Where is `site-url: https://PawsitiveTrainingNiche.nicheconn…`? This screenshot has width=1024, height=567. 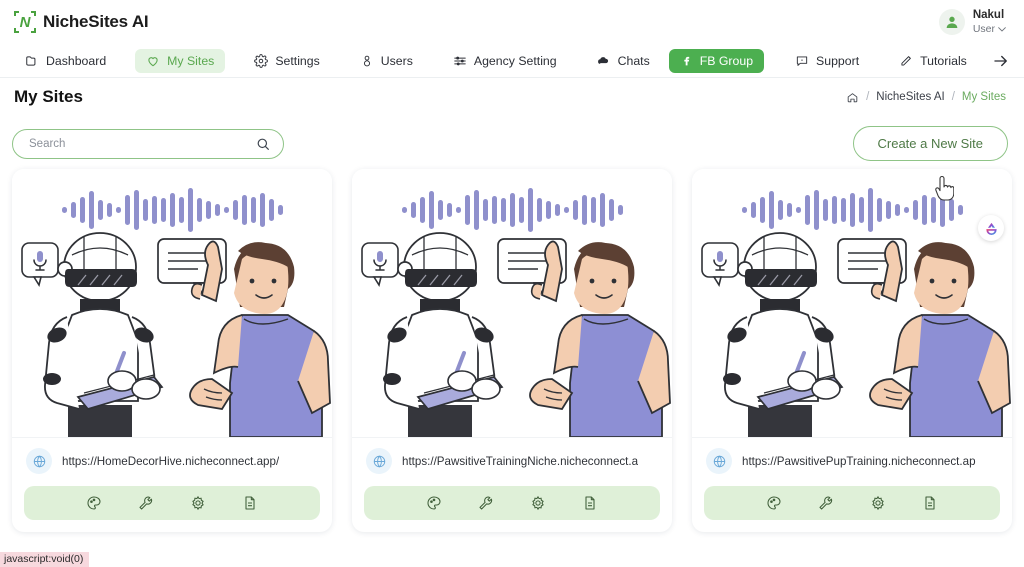
site-url: https://PawsitiveTrainingNiche.nicheconn… is located at coordinates (520, 461).